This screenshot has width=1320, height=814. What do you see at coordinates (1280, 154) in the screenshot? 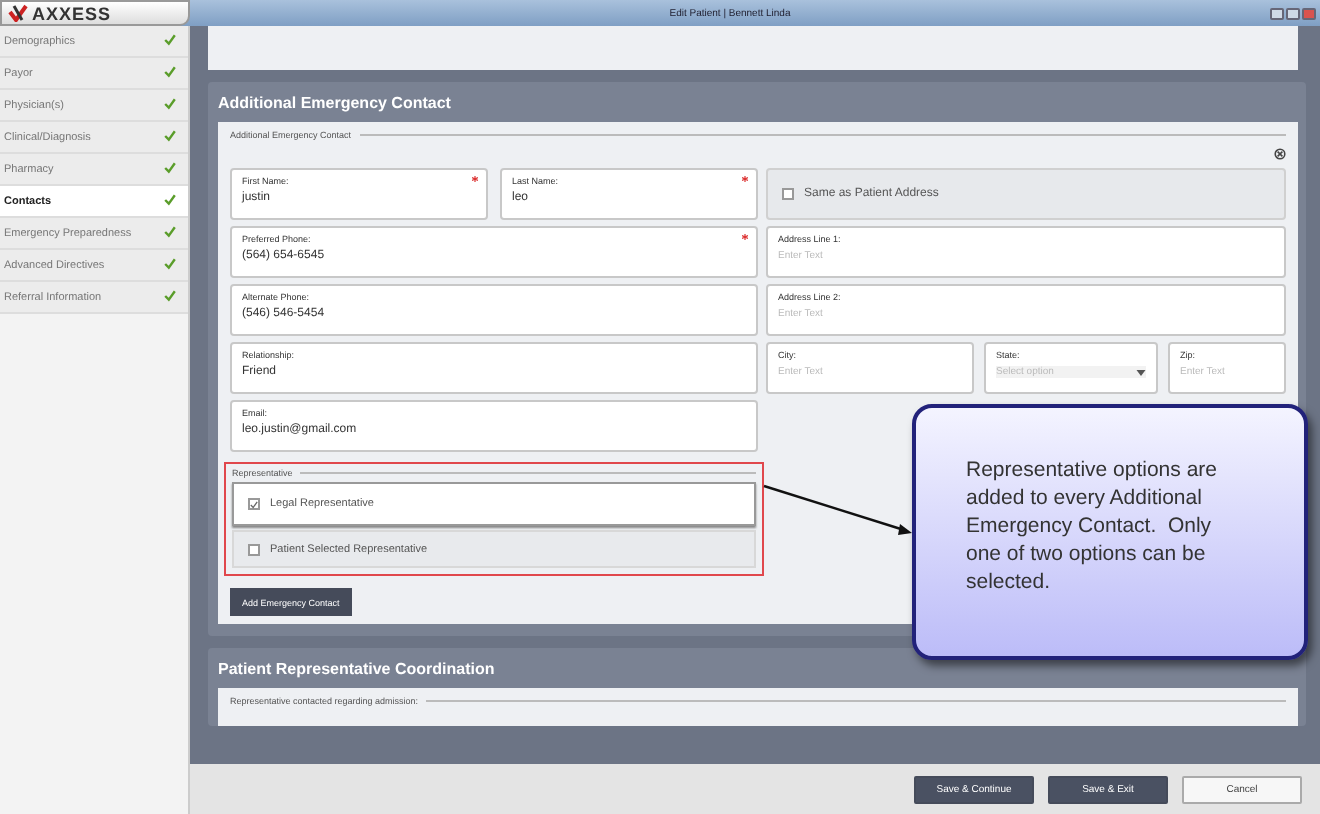
I see `close-icon` at bounding box center [1280, 154].